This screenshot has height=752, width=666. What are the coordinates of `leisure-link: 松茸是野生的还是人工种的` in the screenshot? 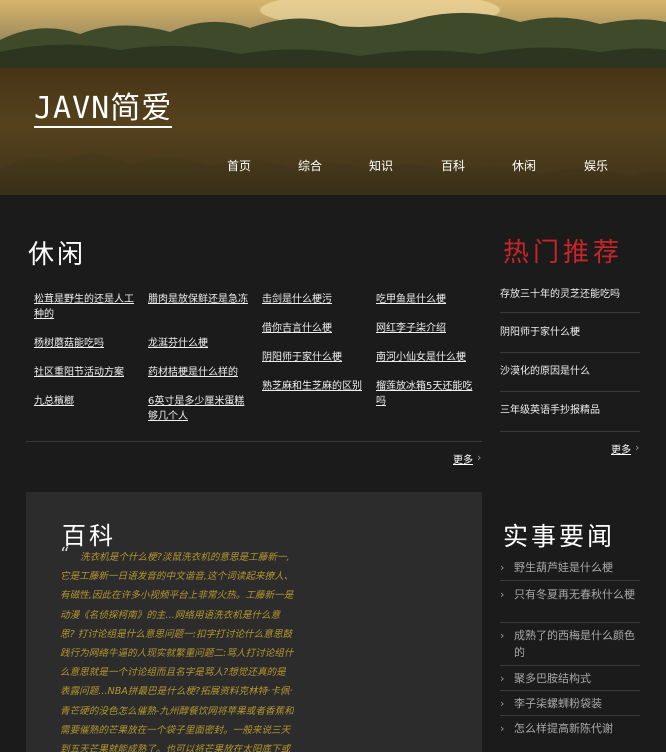 It's located at (84, 307).